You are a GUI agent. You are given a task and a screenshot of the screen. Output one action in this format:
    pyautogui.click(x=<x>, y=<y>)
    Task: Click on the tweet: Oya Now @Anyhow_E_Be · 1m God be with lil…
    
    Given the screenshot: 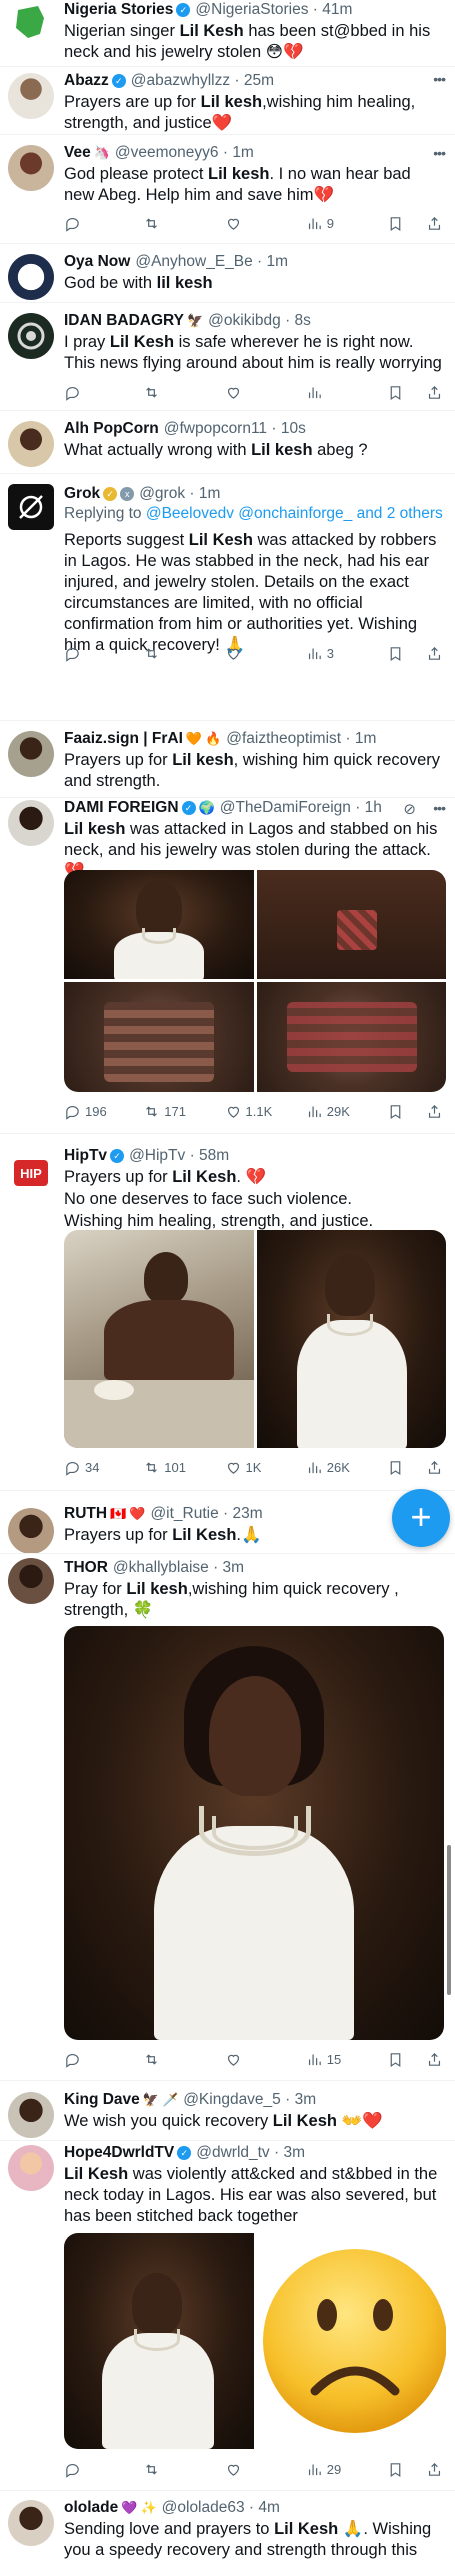 What is the action you would take?
    pyautogui.click(x=227, y=273)
    